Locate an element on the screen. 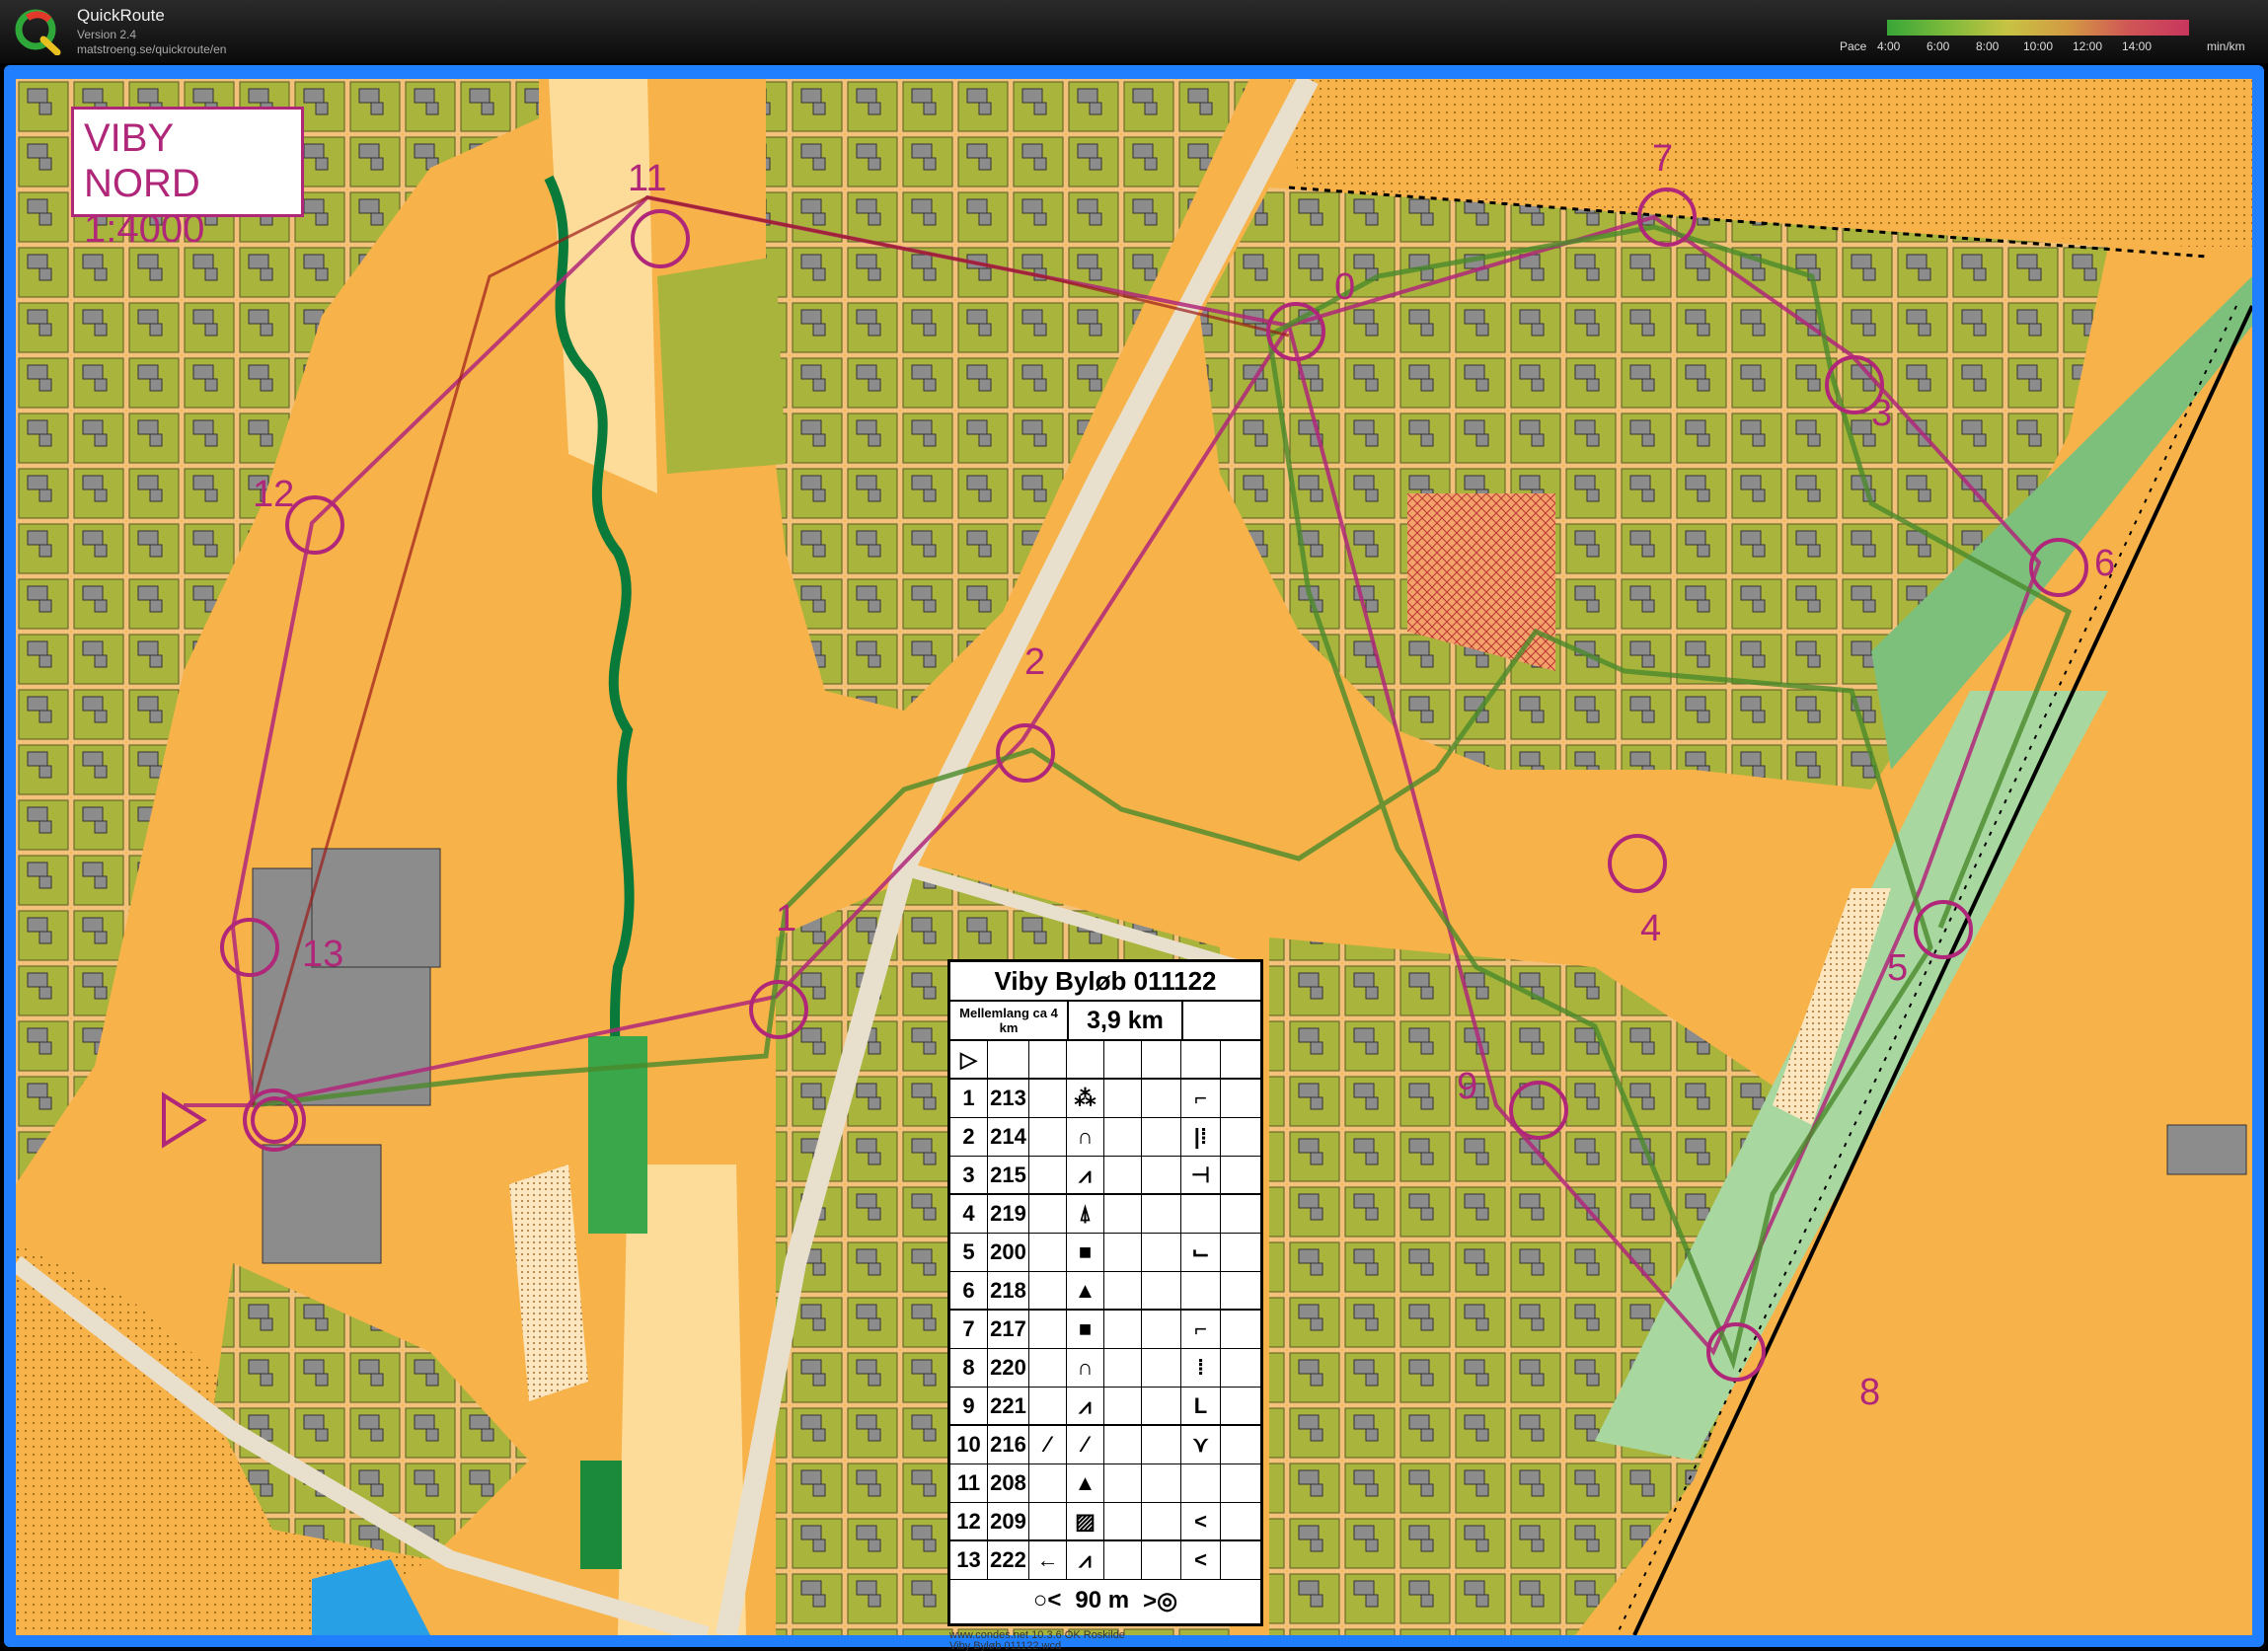 The height and width of the screenshot is (1651, 2268). pace-color-bar is located at coordinates (2038, 28).